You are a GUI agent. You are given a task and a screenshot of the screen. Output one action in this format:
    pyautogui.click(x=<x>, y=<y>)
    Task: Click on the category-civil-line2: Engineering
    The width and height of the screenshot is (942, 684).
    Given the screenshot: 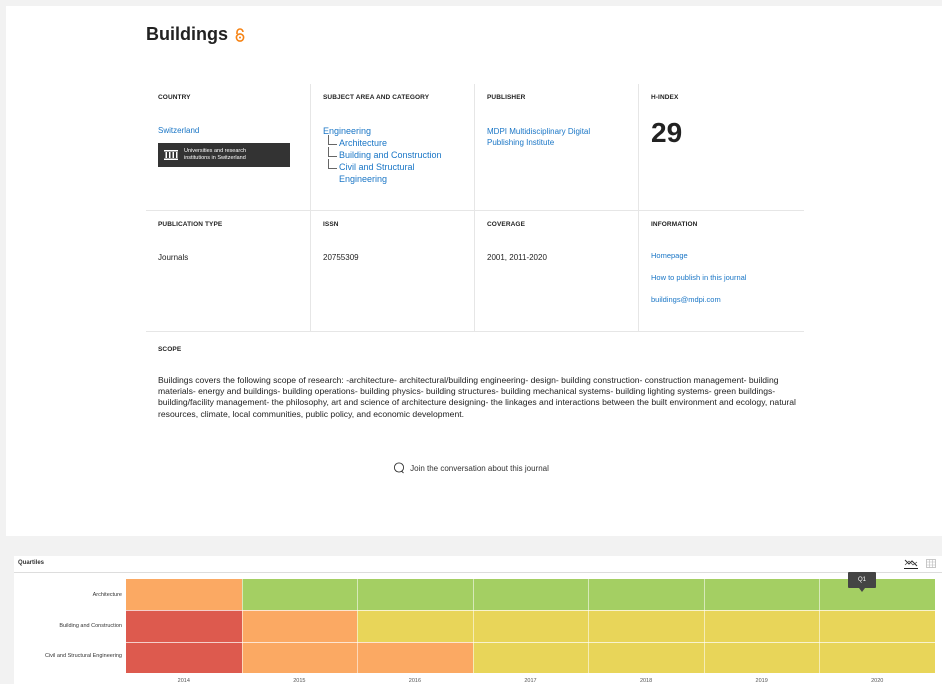 What is the action you would take?
    pyautogui.click(x=363, y=179)
    